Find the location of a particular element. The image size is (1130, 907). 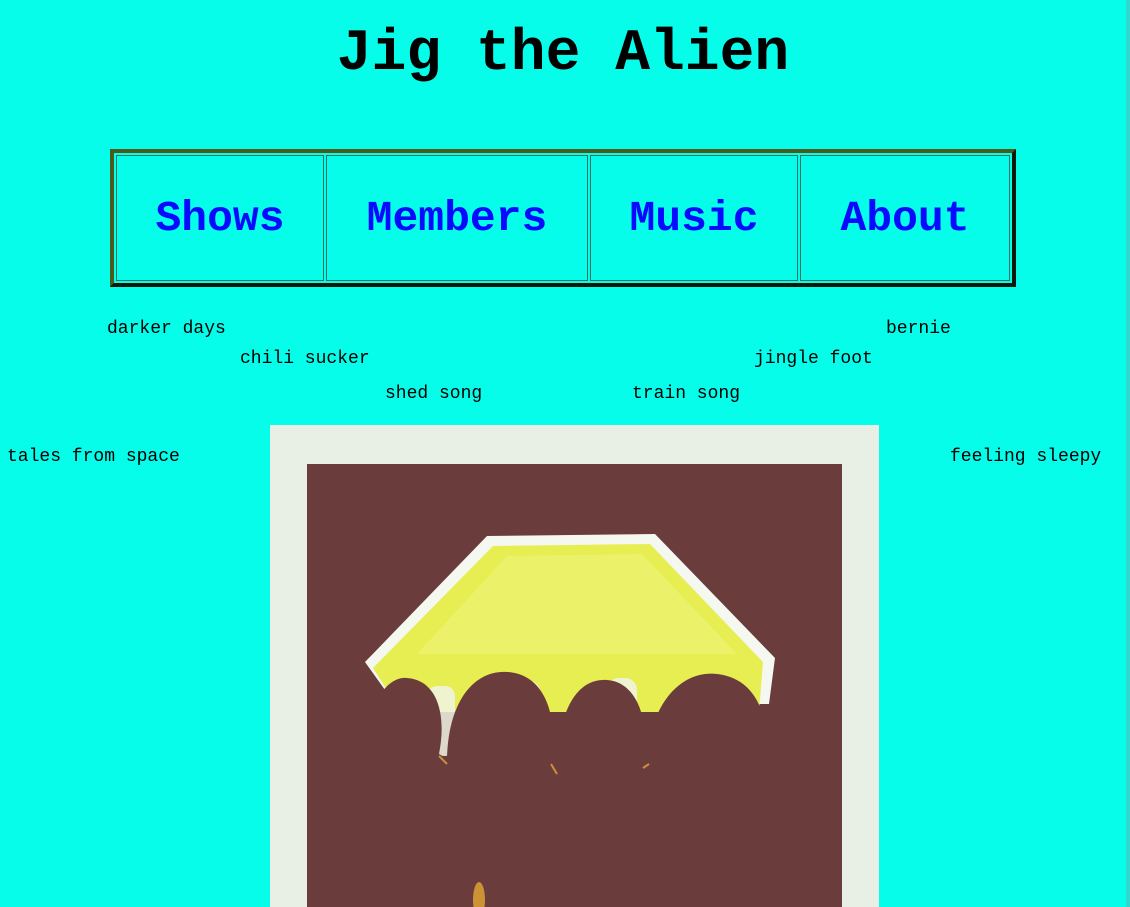

nav-link-music: Music is located at coordinates (693, 218).